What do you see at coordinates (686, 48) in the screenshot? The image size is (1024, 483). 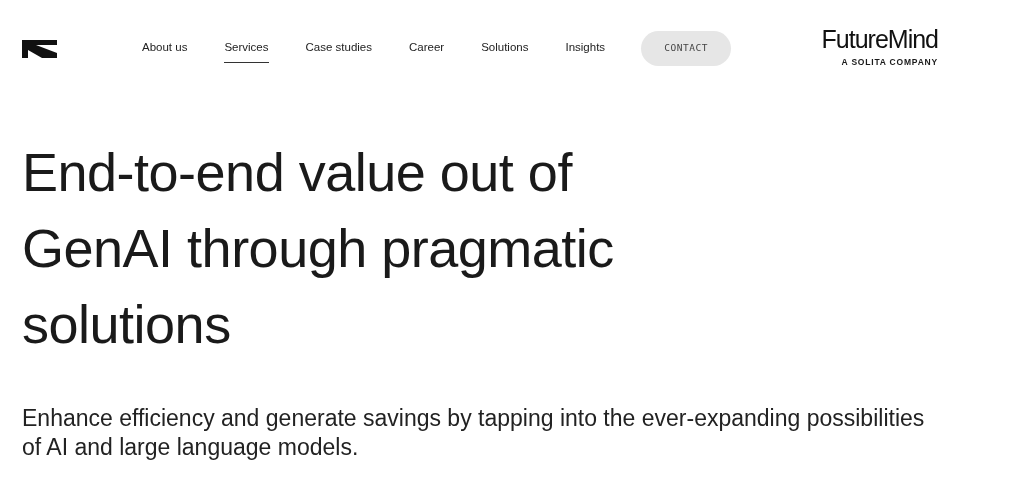 I see `contact-button: CONTACT` at bounding box center [686, 48].